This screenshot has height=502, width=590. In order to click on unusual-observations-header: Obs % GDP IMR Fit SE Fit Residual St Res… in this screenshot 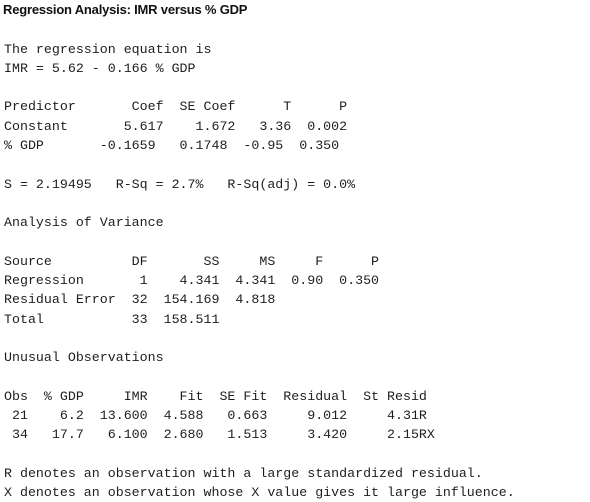, I will do `click(215, 396)`.